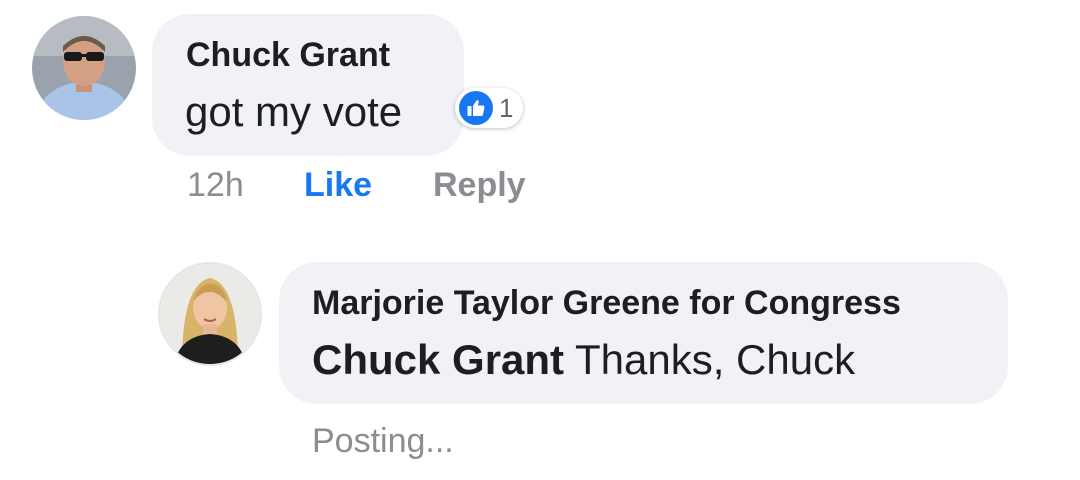 The width and height of the screenshot is (1080, 480). What do you see at coordinates (479, 185) in the screenshot?
I see `reply-button: Reply` at bounding box center [479, 185].